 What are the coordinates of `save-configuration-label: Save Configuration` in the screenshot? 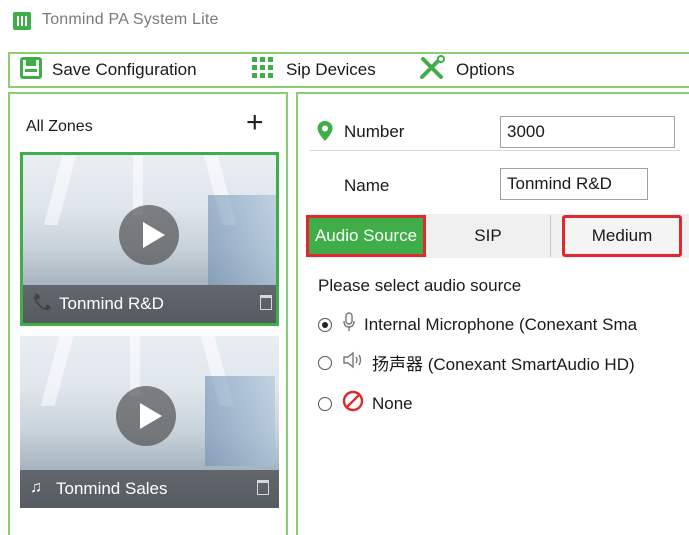 It's located at (124, 69).